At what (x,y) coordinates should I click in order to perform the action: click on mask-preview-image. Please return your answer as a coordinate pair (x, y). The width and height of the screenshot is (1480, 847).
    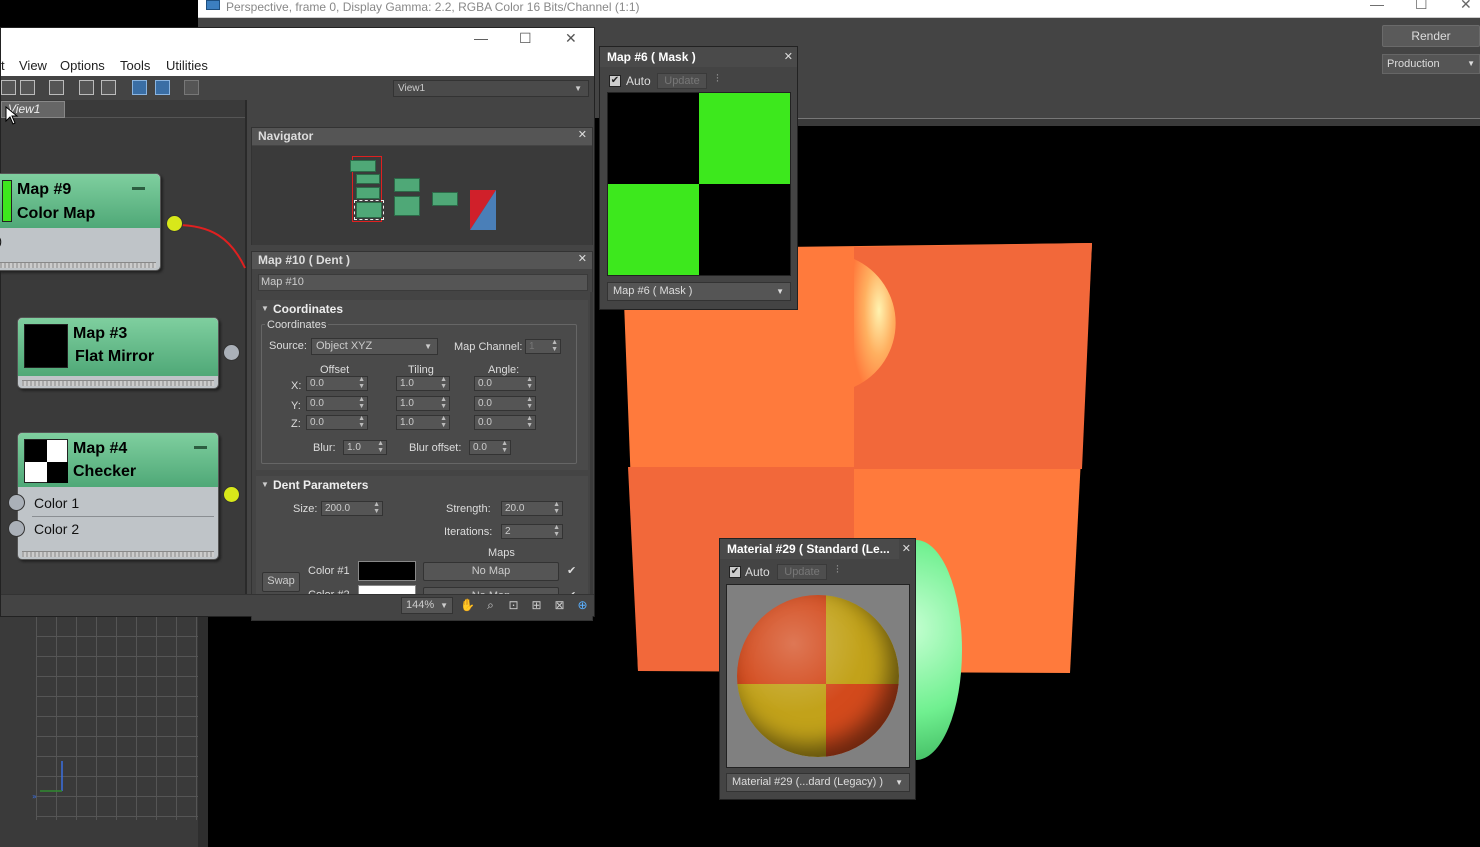
    Looking at the image, I should click on (699, 184).